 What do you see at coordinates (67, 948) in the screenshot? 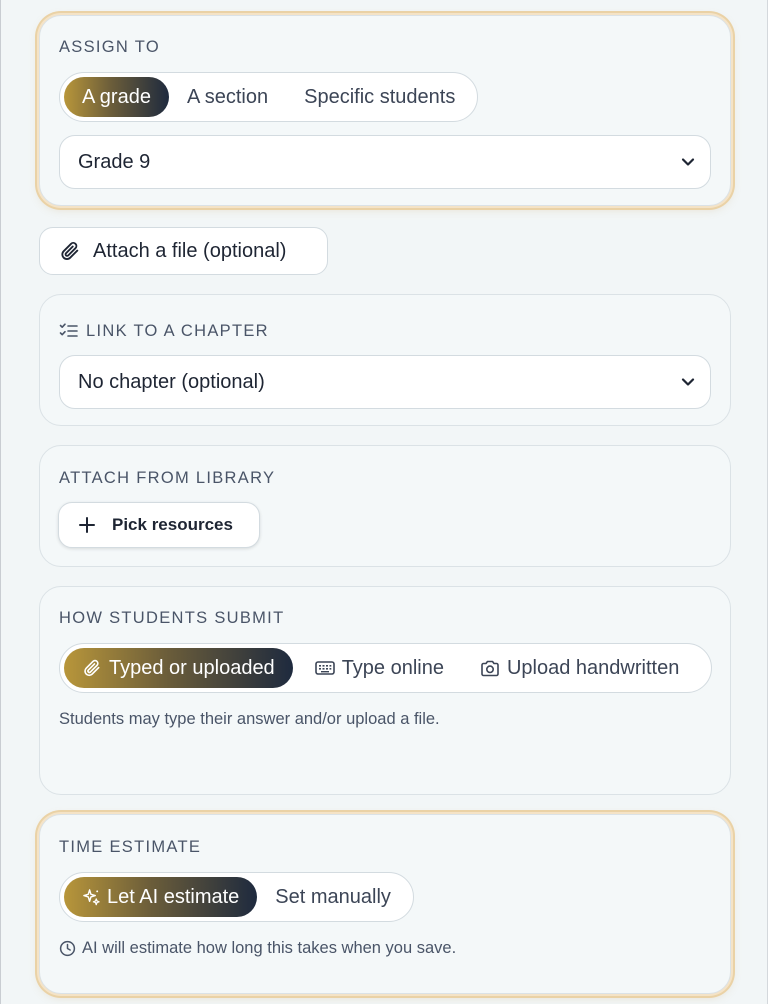
I see `clock-icon` at bounding box center [67, 948].